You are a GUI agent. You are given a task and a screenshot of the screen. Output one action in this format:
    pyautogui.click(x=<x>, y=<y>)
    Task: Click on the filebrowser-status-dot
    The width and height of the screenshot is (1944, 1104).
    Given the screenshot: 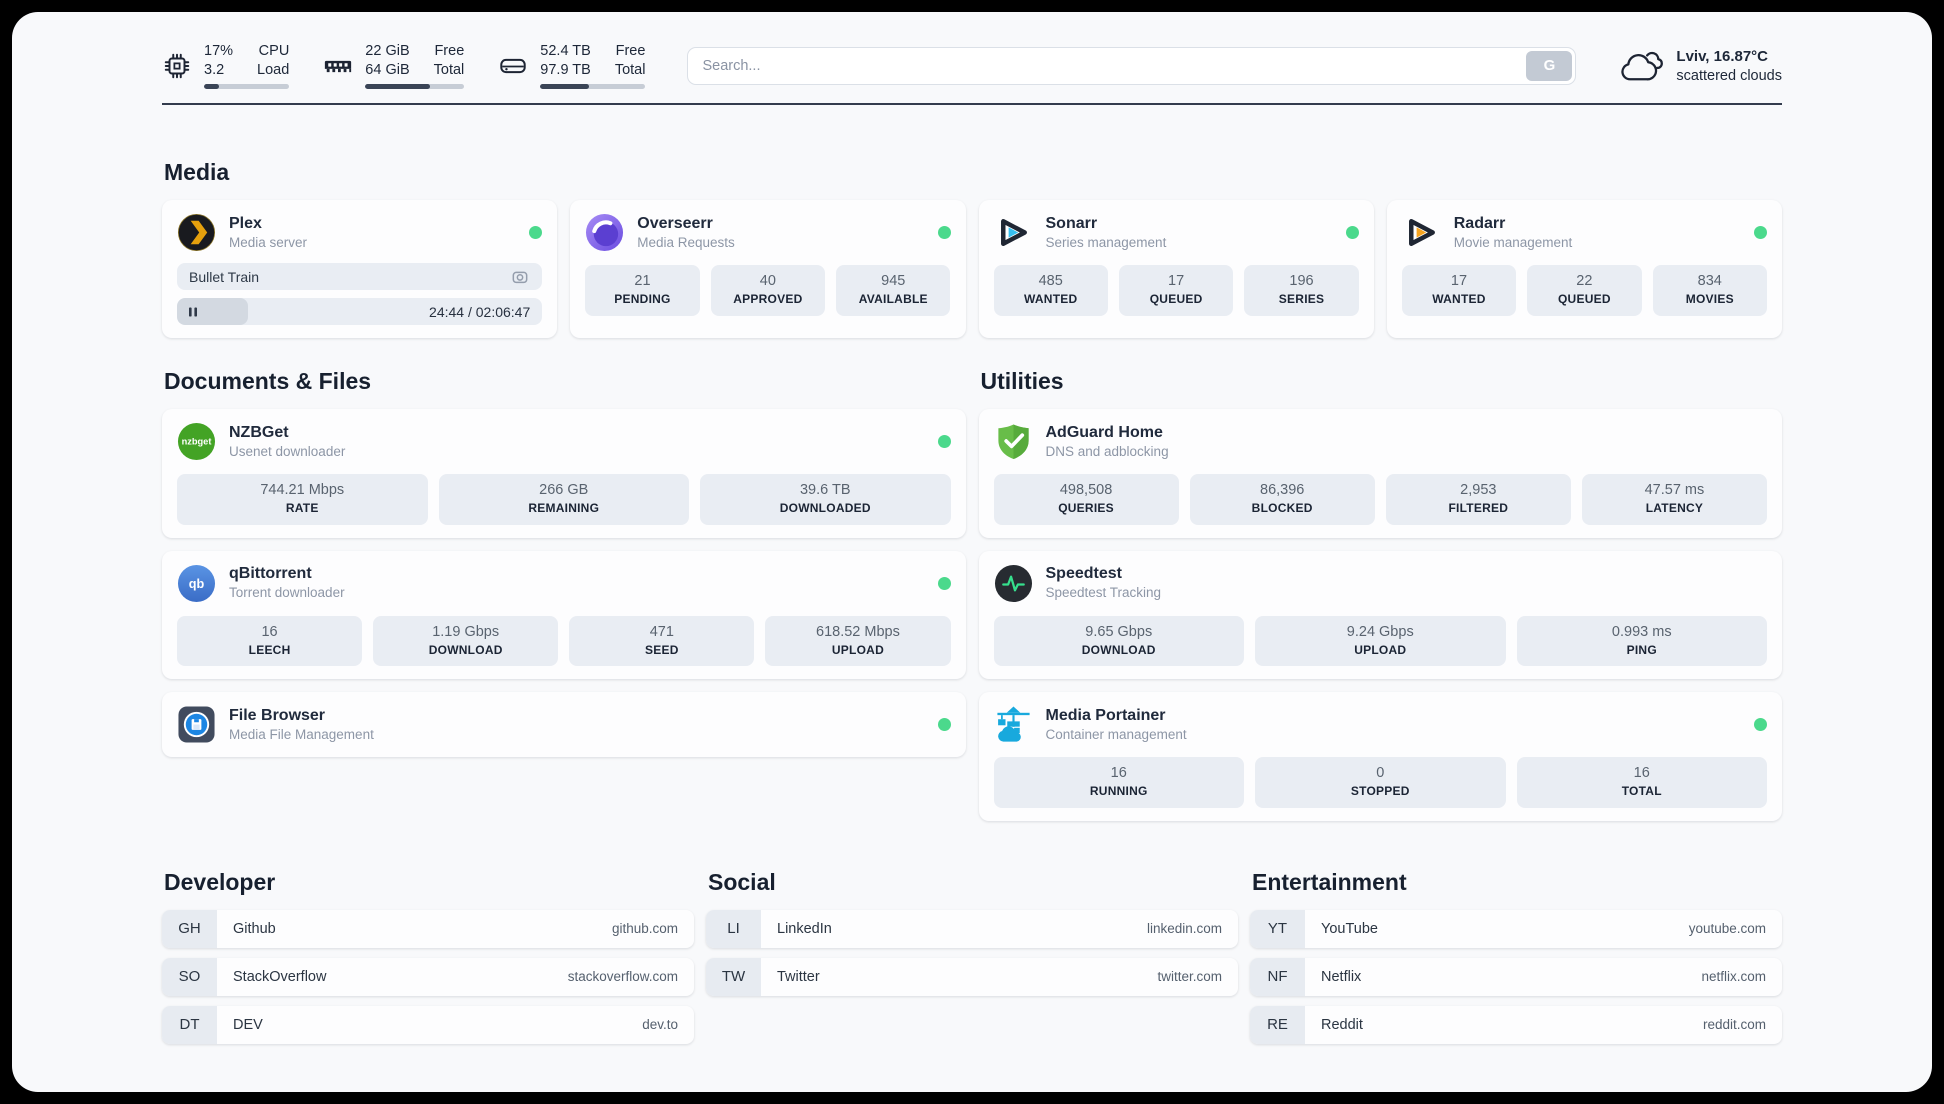 What is the action you would take?
    pyautogui.click(x=944, y=725)
    